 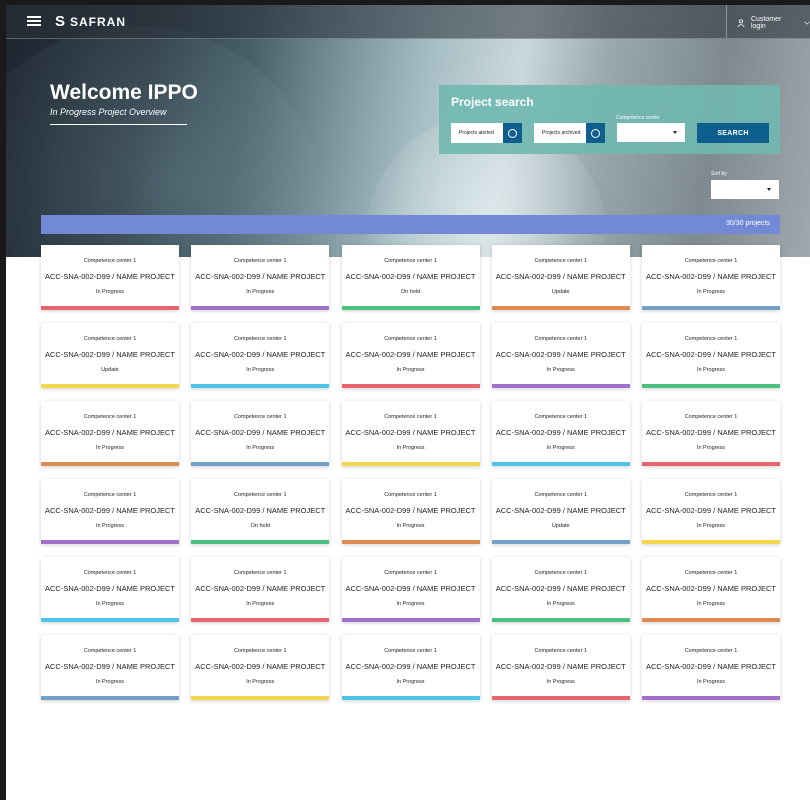 What do you see at coordinates (476, 133) in the screenshot?
I see `projects-alerted-label: Projects alerted` at bounding box center [476, 133].